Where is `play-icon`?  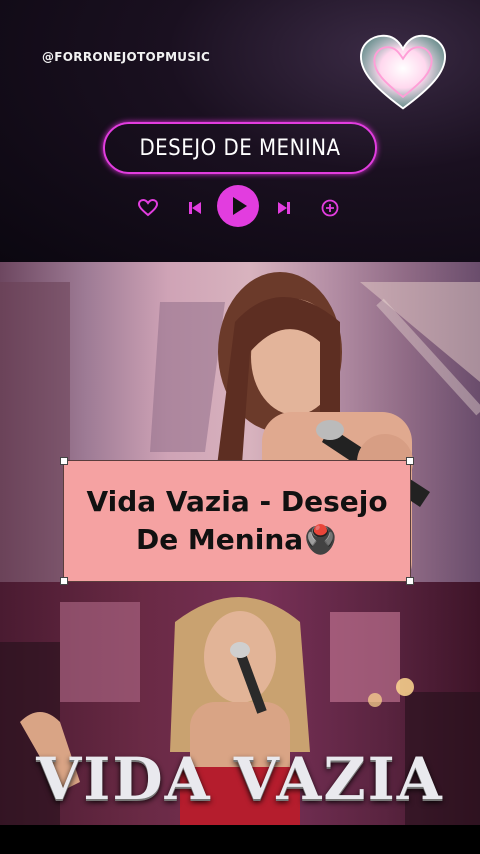 play-icon is located at coordinates (240, 206).